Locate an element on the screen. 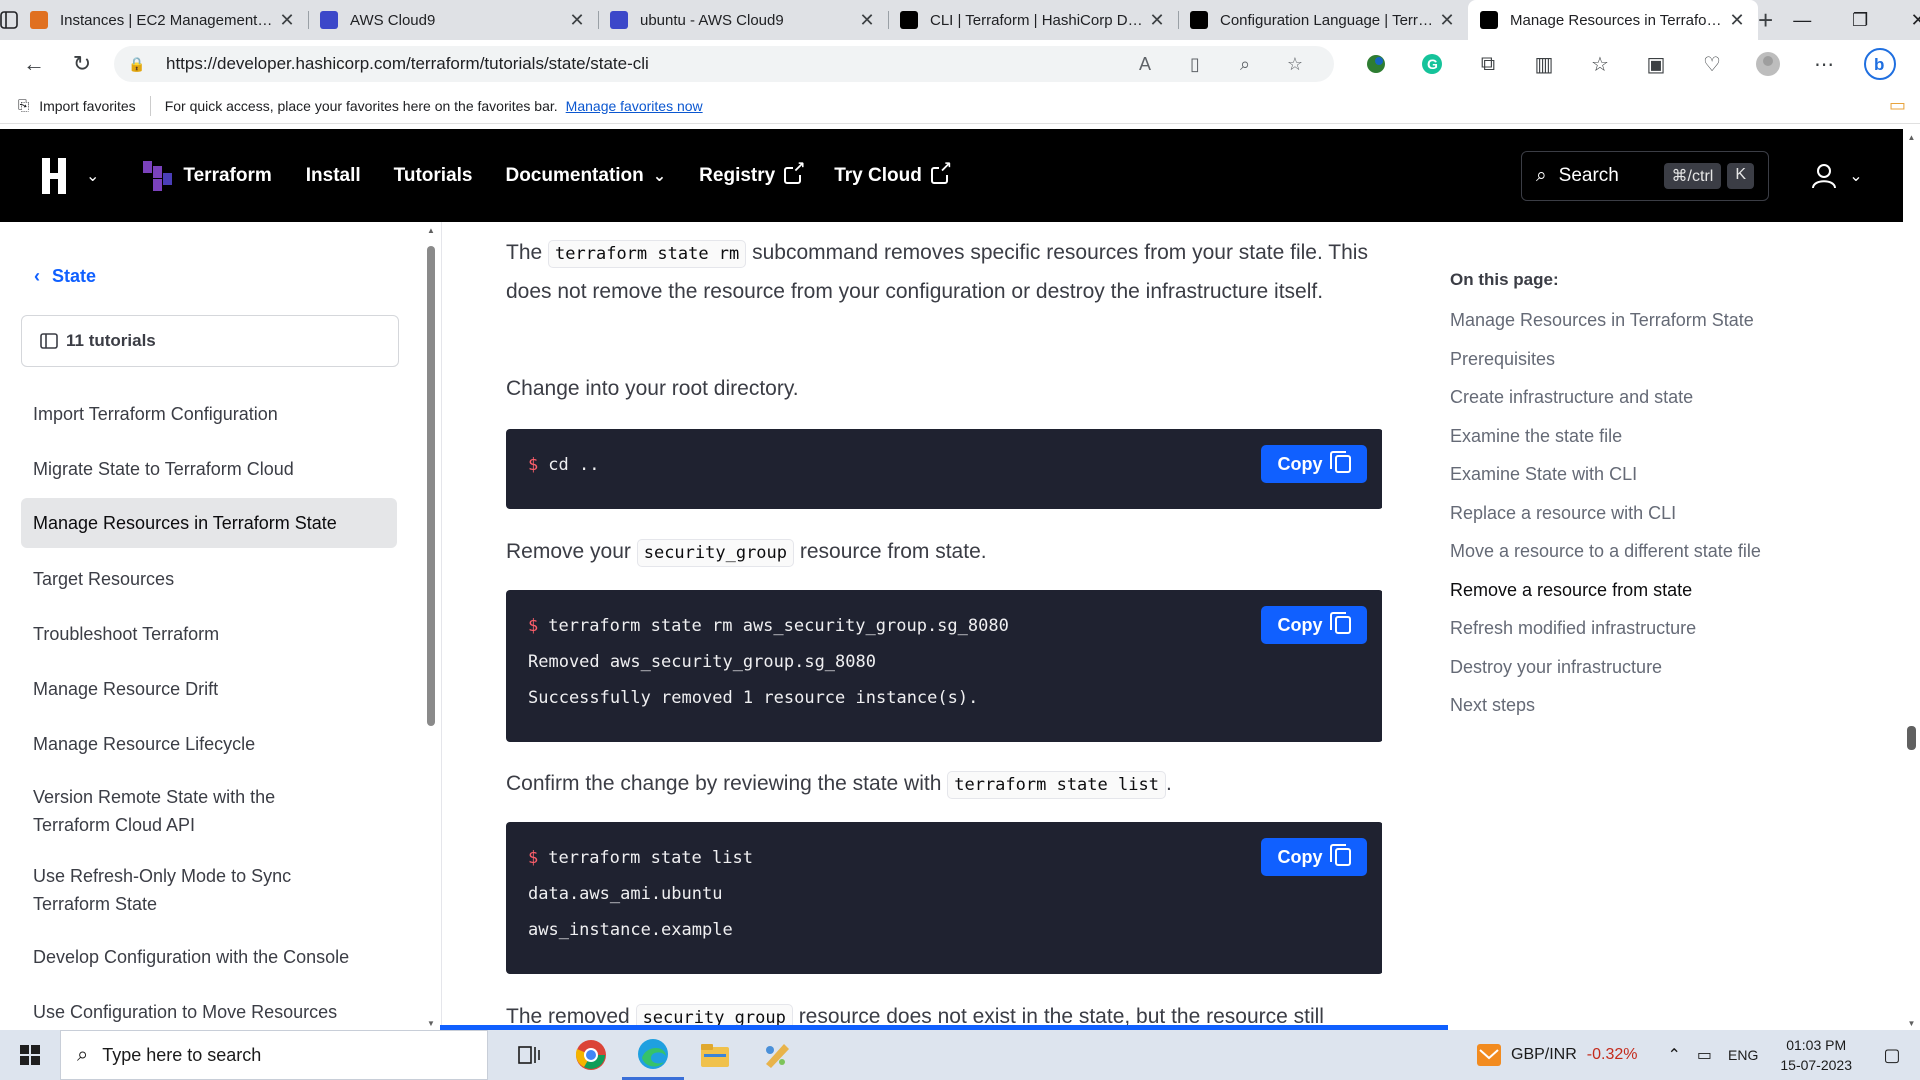 The image size is (1920, 1080). chevron-up-icon: ⌃ is located at coordinates (1674, 1055).